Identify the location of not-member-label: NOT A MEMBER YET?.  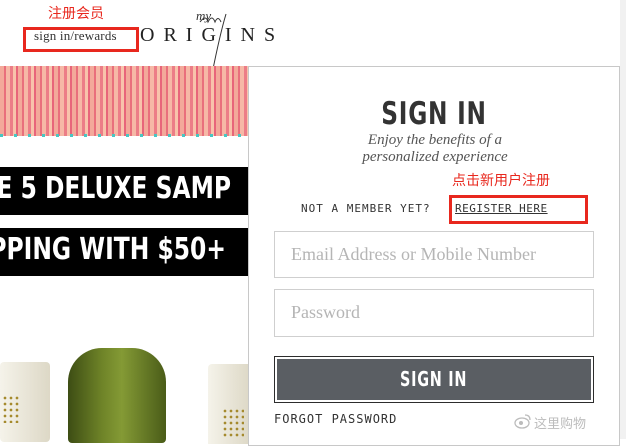
(366, 208).